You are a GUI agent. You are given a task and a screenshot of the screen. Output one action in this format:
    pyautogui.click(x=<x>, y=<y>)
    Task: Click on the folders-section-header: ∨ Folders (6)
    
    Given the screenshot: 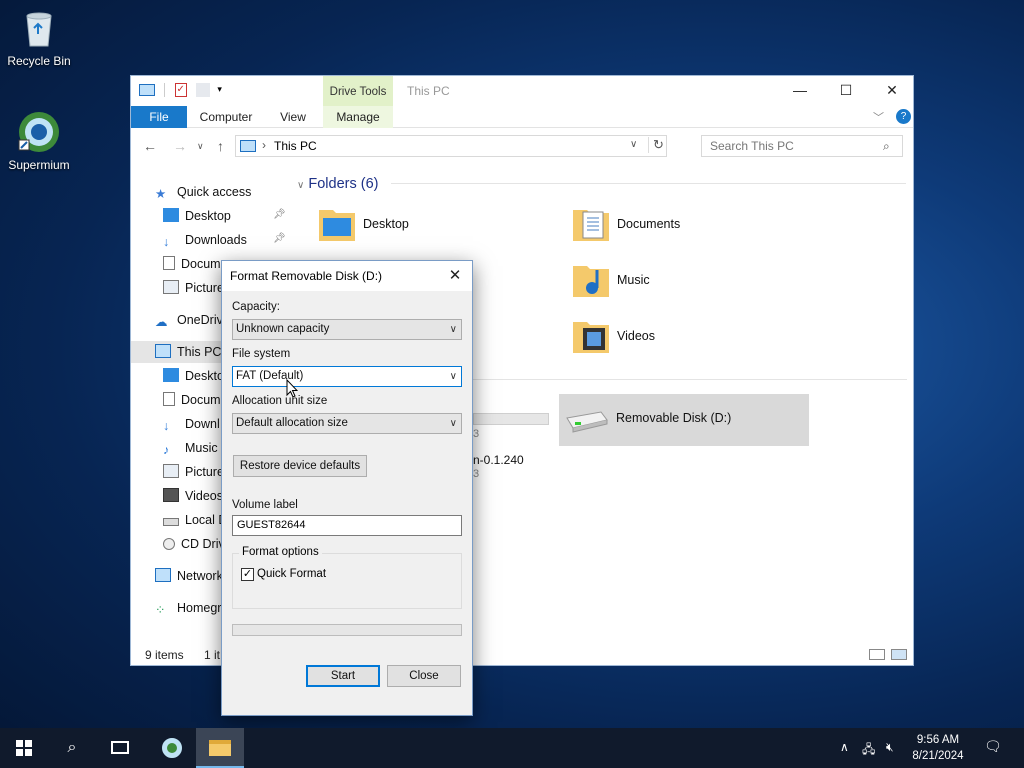 What is the action you would take?
    pyautogui.click(x=337, y=184)
    